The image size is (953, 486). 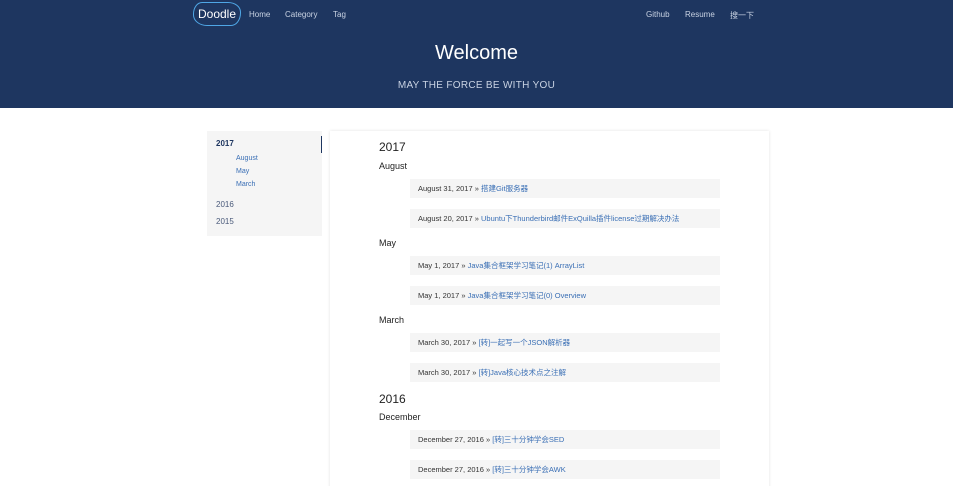 I want to click on site-logo: Doodle, so click(x=217, y=14).